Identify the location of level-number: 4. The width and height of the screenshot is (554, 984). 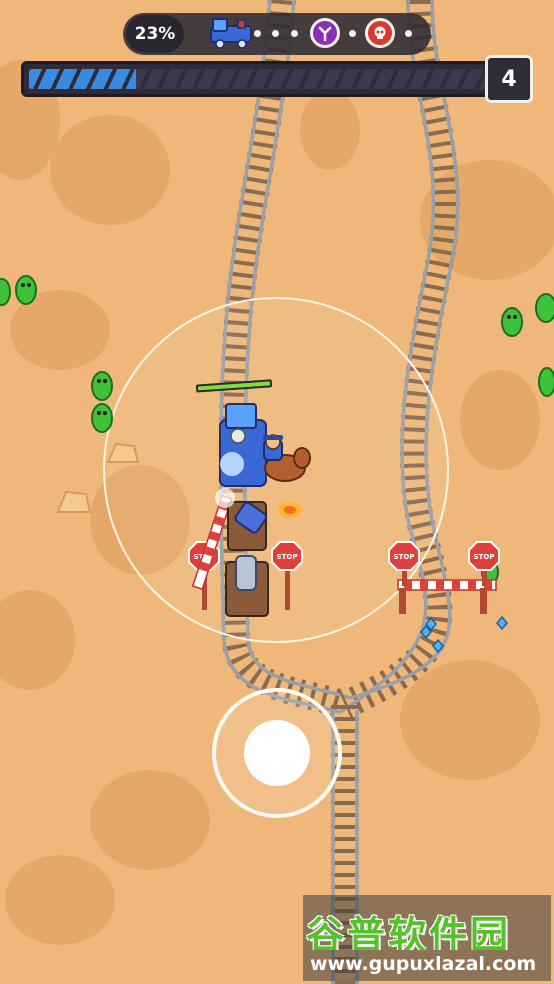
(509, 79).